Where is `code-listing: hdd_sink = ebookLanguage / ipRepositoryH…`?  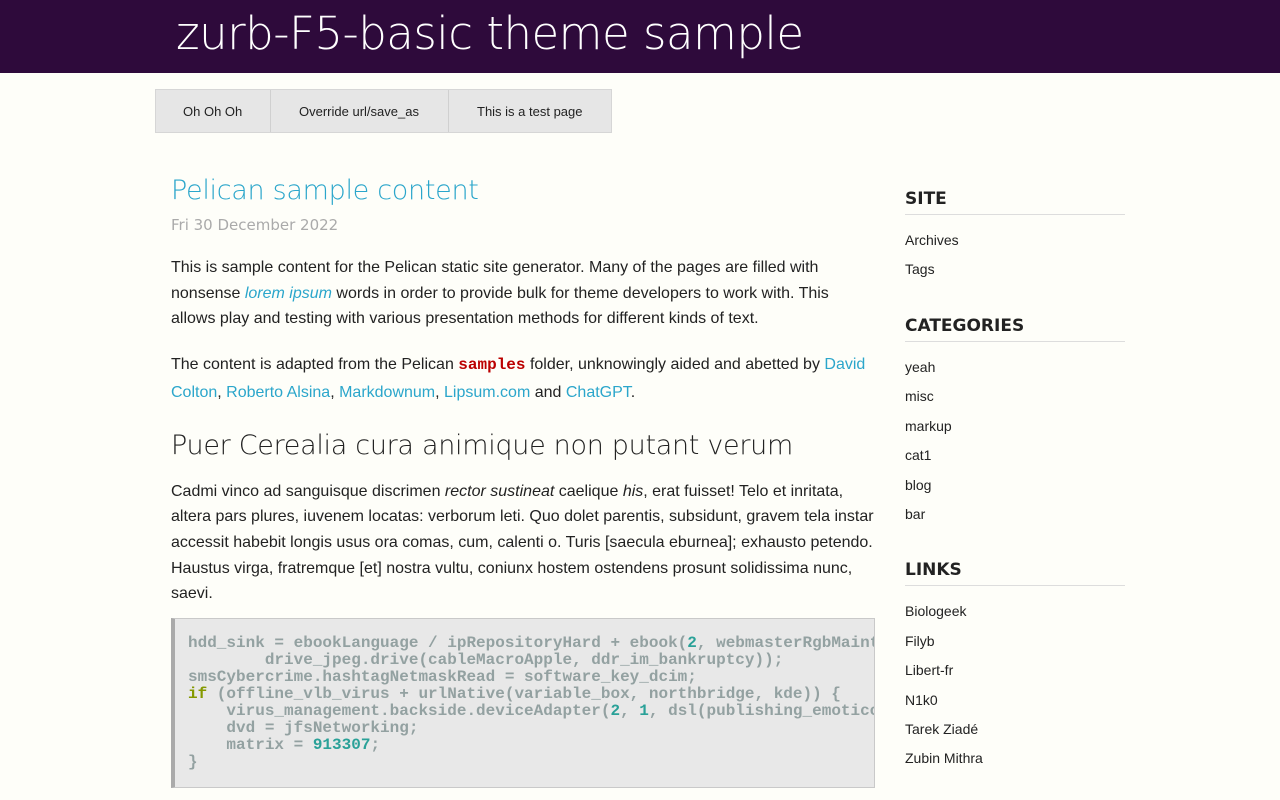 code-listing: hdd_sink = ebookLanguage / ipRepositoryH… is located at coordinates (531, 702).